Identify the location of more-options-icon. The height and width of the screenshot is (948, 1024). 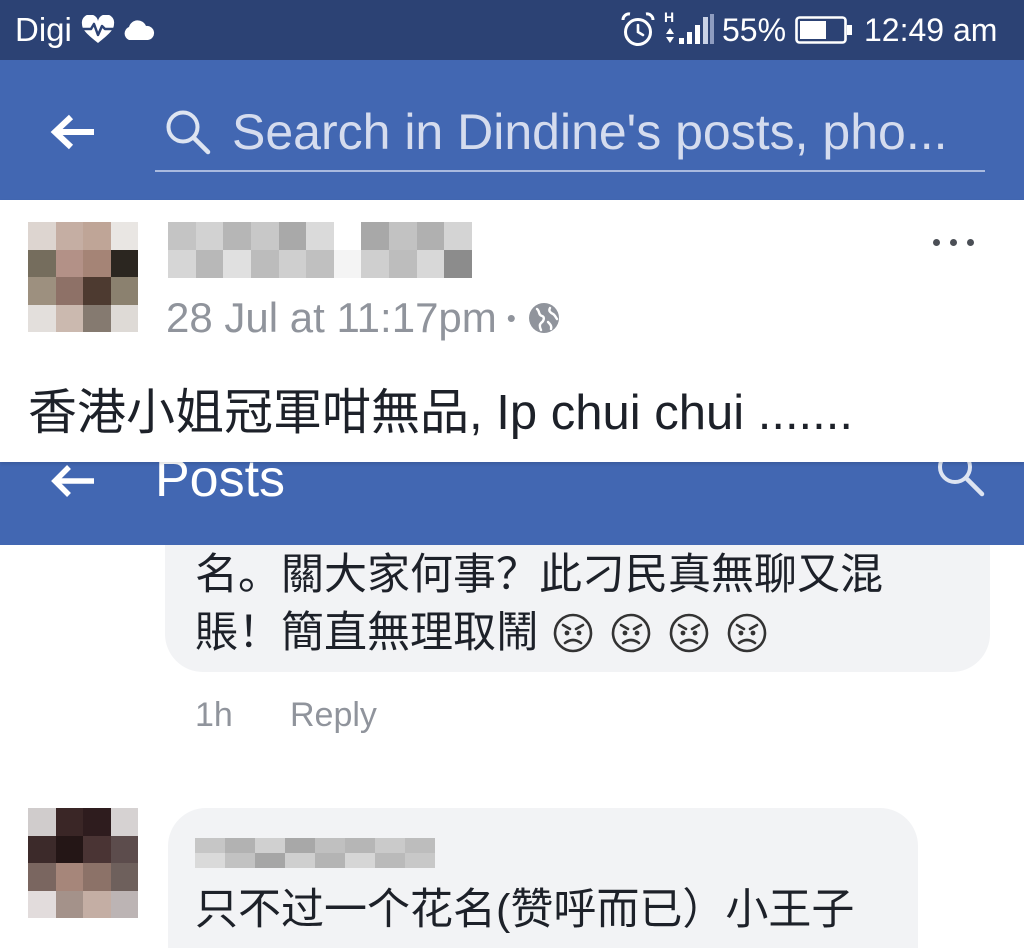
(954, 243).